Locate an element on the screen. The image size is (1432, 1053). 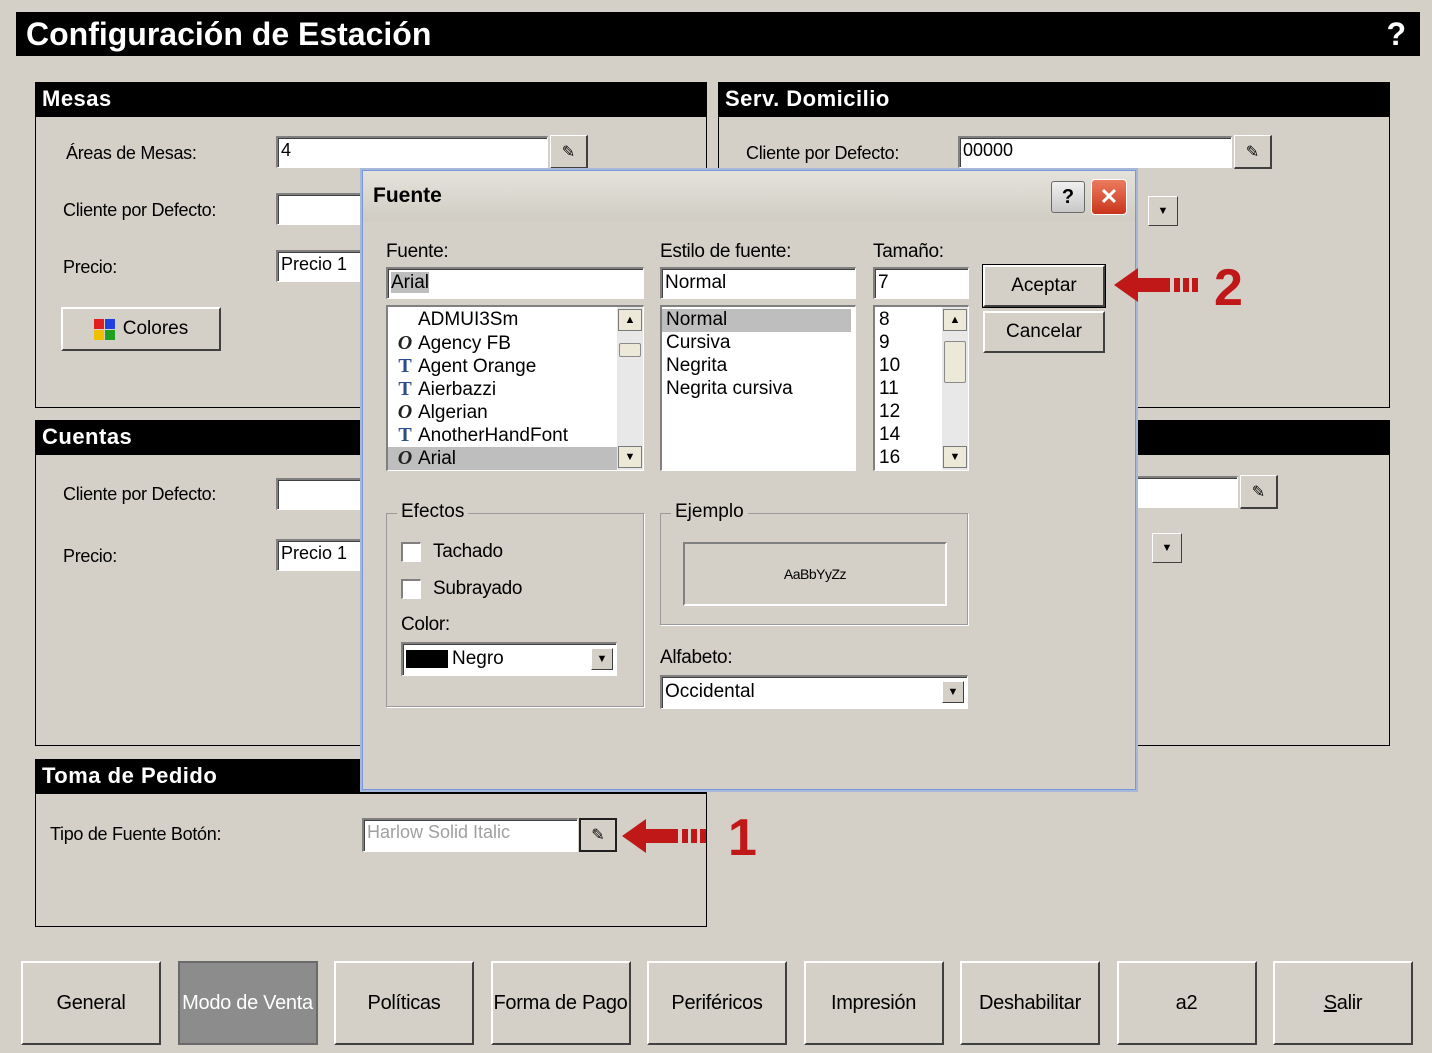
tab-forma-de-pago: Forma de Pago is located at coordinates (560, 1003).